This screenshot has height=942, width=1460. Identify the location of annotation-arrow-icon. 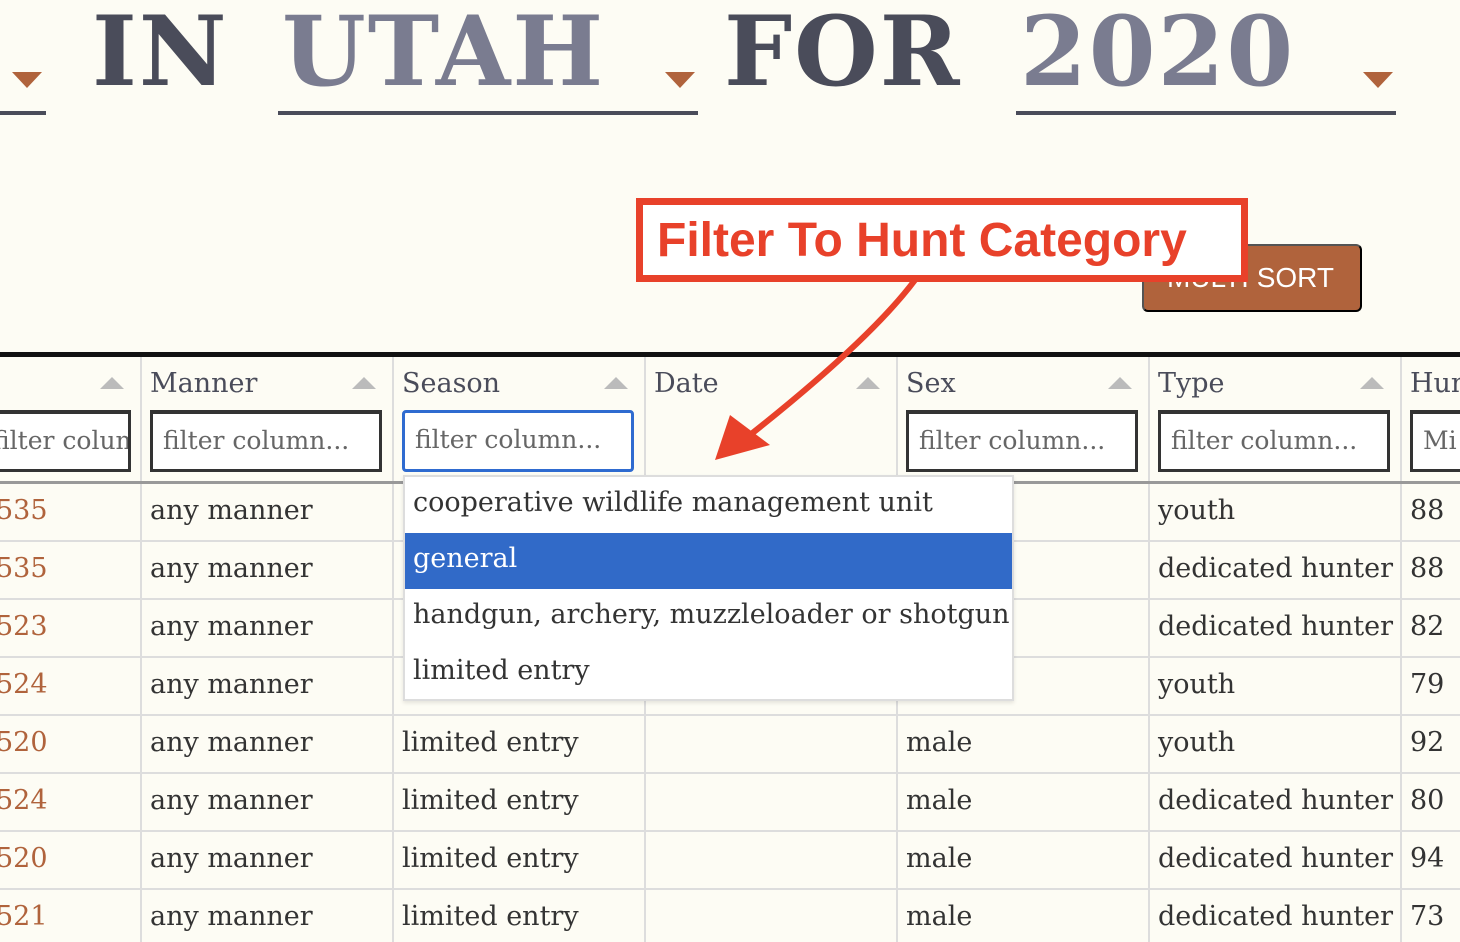
(816, 369).